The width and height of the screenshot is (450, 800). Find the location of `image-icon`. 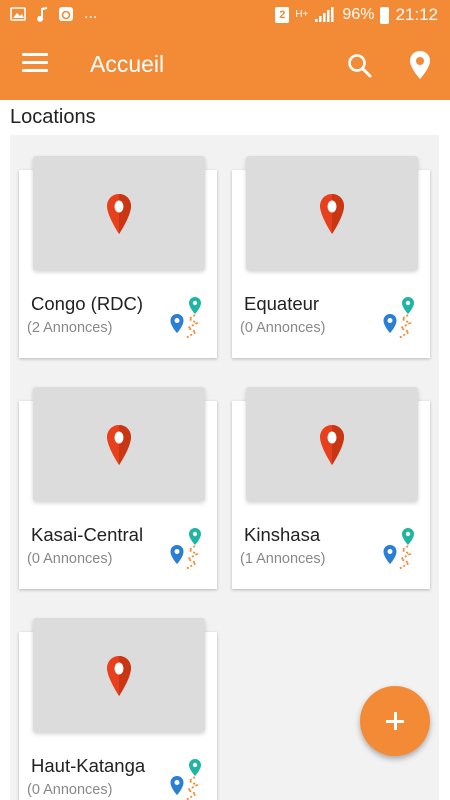

image-icon is located at coordinates (18, 14).